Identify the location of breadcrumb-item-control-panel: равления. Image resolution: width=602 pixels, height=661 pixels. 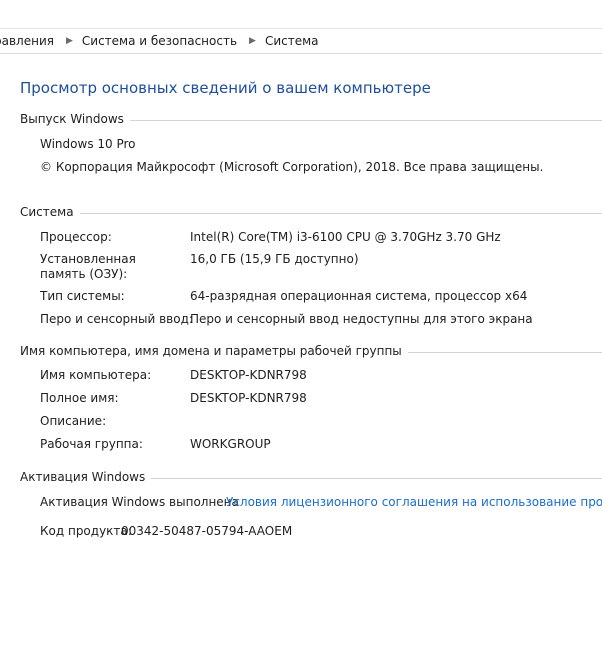
(27, 41).